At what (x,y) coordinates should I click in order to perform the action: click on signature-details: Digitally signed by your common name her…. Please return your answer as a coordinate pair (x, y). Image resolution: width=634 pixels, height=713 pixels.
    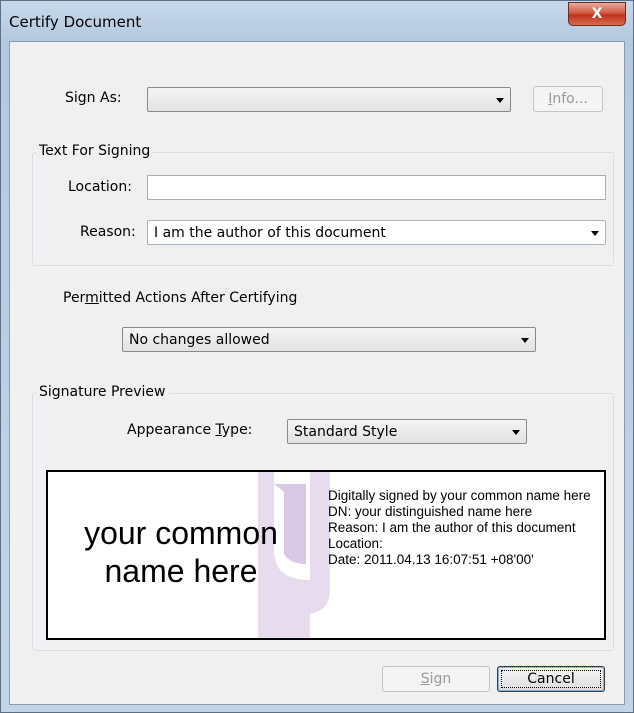
    Looking at the image, I should click on (466, 528).